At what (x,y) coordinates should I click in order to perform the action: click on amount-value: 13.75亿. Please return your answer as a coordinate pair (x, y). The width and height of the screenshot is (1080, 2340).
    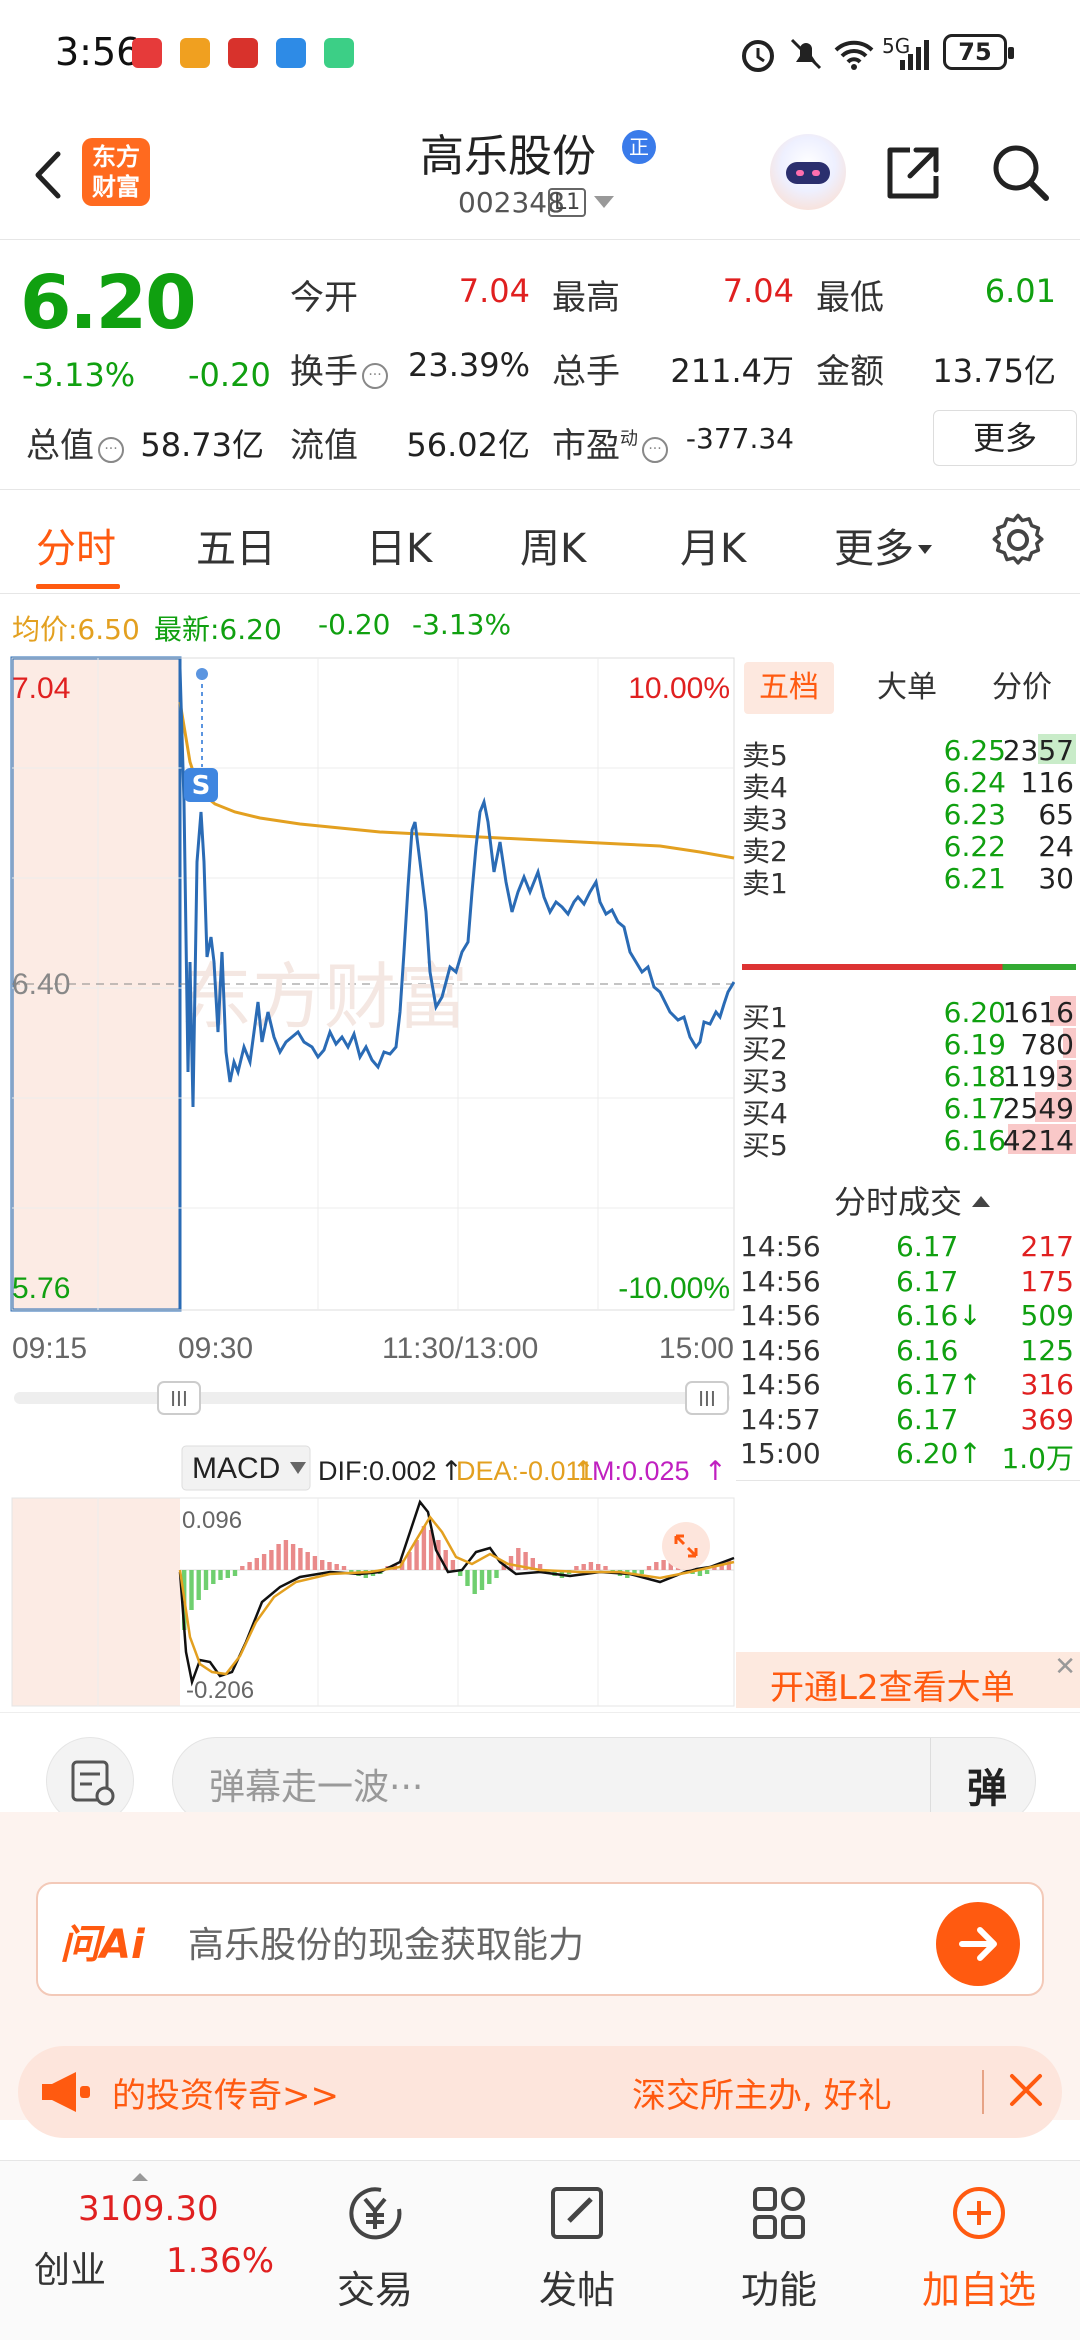
    Looking at the image, I should click on (994, 371).